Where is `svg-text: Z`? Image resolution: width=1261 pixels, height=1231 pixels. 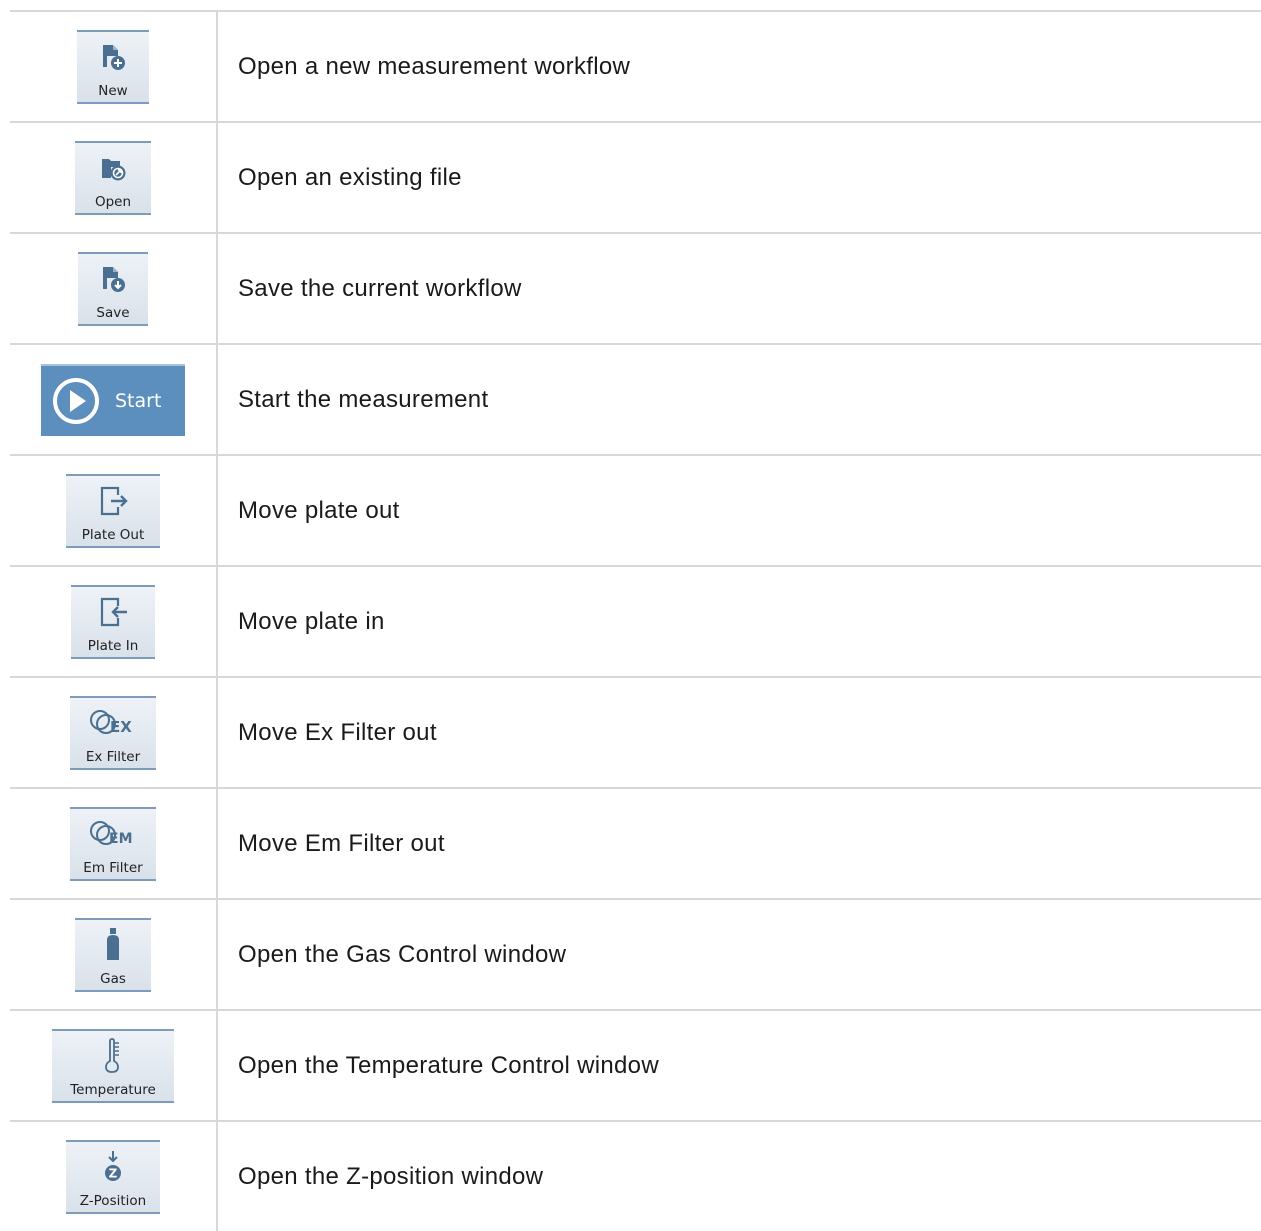
svg-text: Z is located at coordinates (113, 1174).